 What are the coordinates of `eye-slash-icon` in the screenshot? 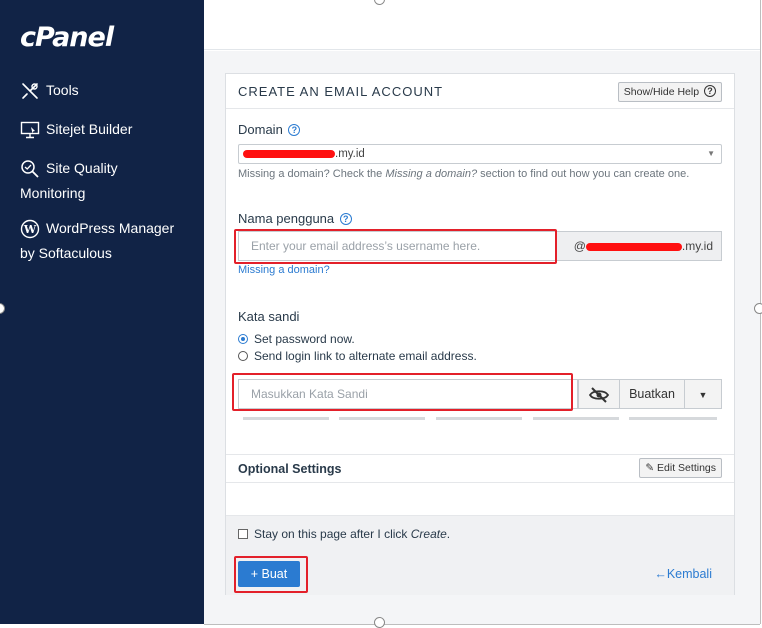 It's located at (599, 394).